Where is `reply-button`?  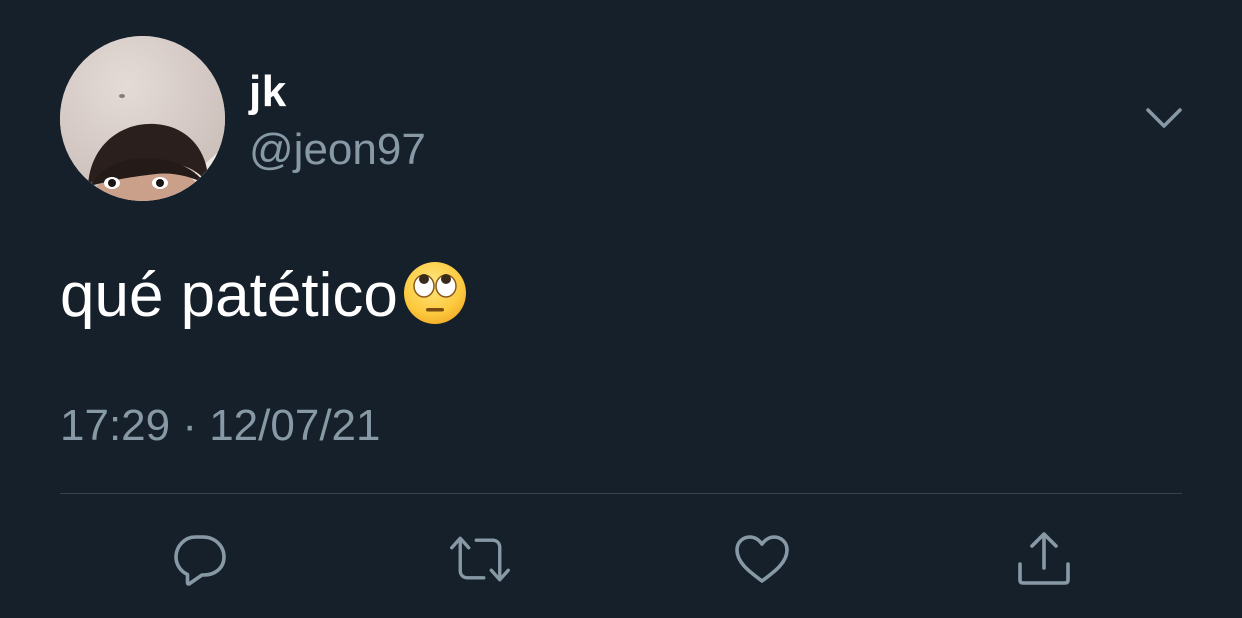
reply-button is located at coordinates (200, 559).